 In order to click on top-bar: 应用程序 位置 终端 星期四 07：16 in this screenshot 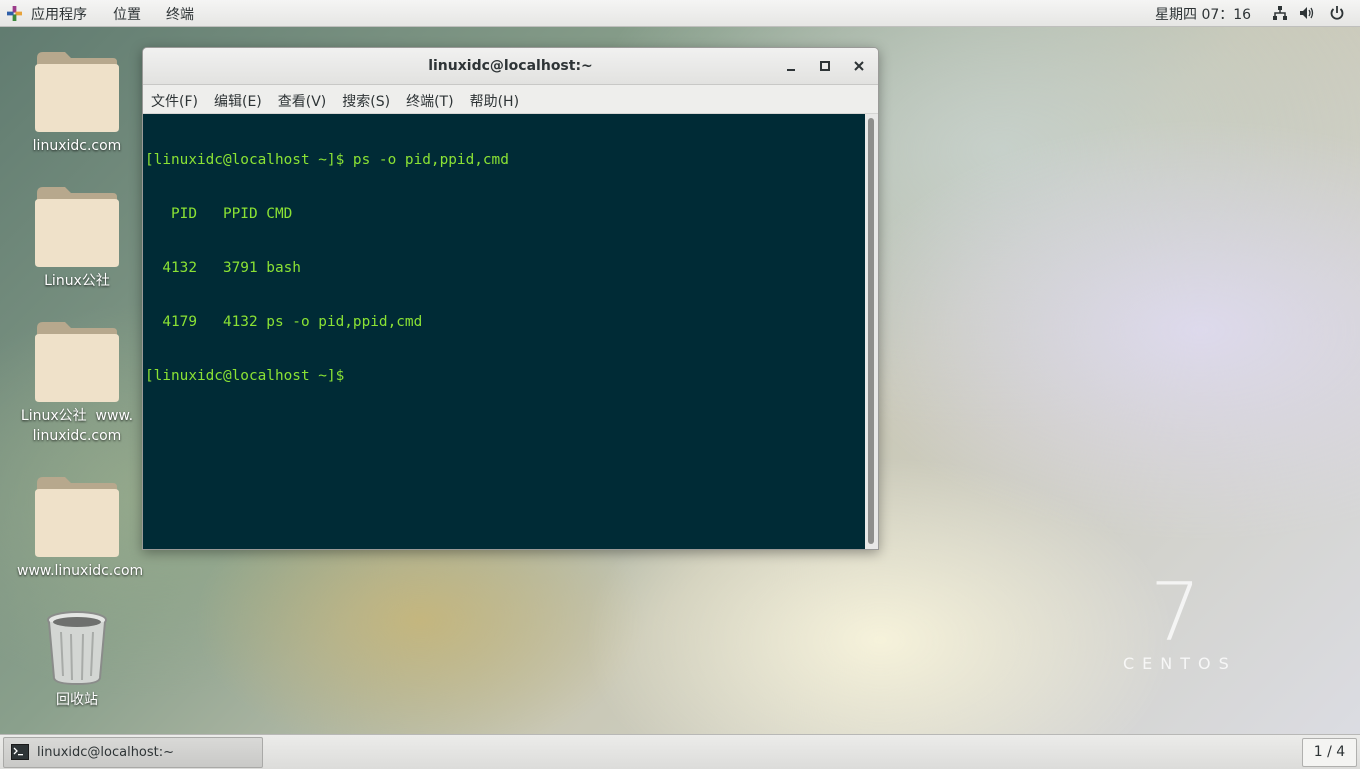, I will do `click(680, 13)`.